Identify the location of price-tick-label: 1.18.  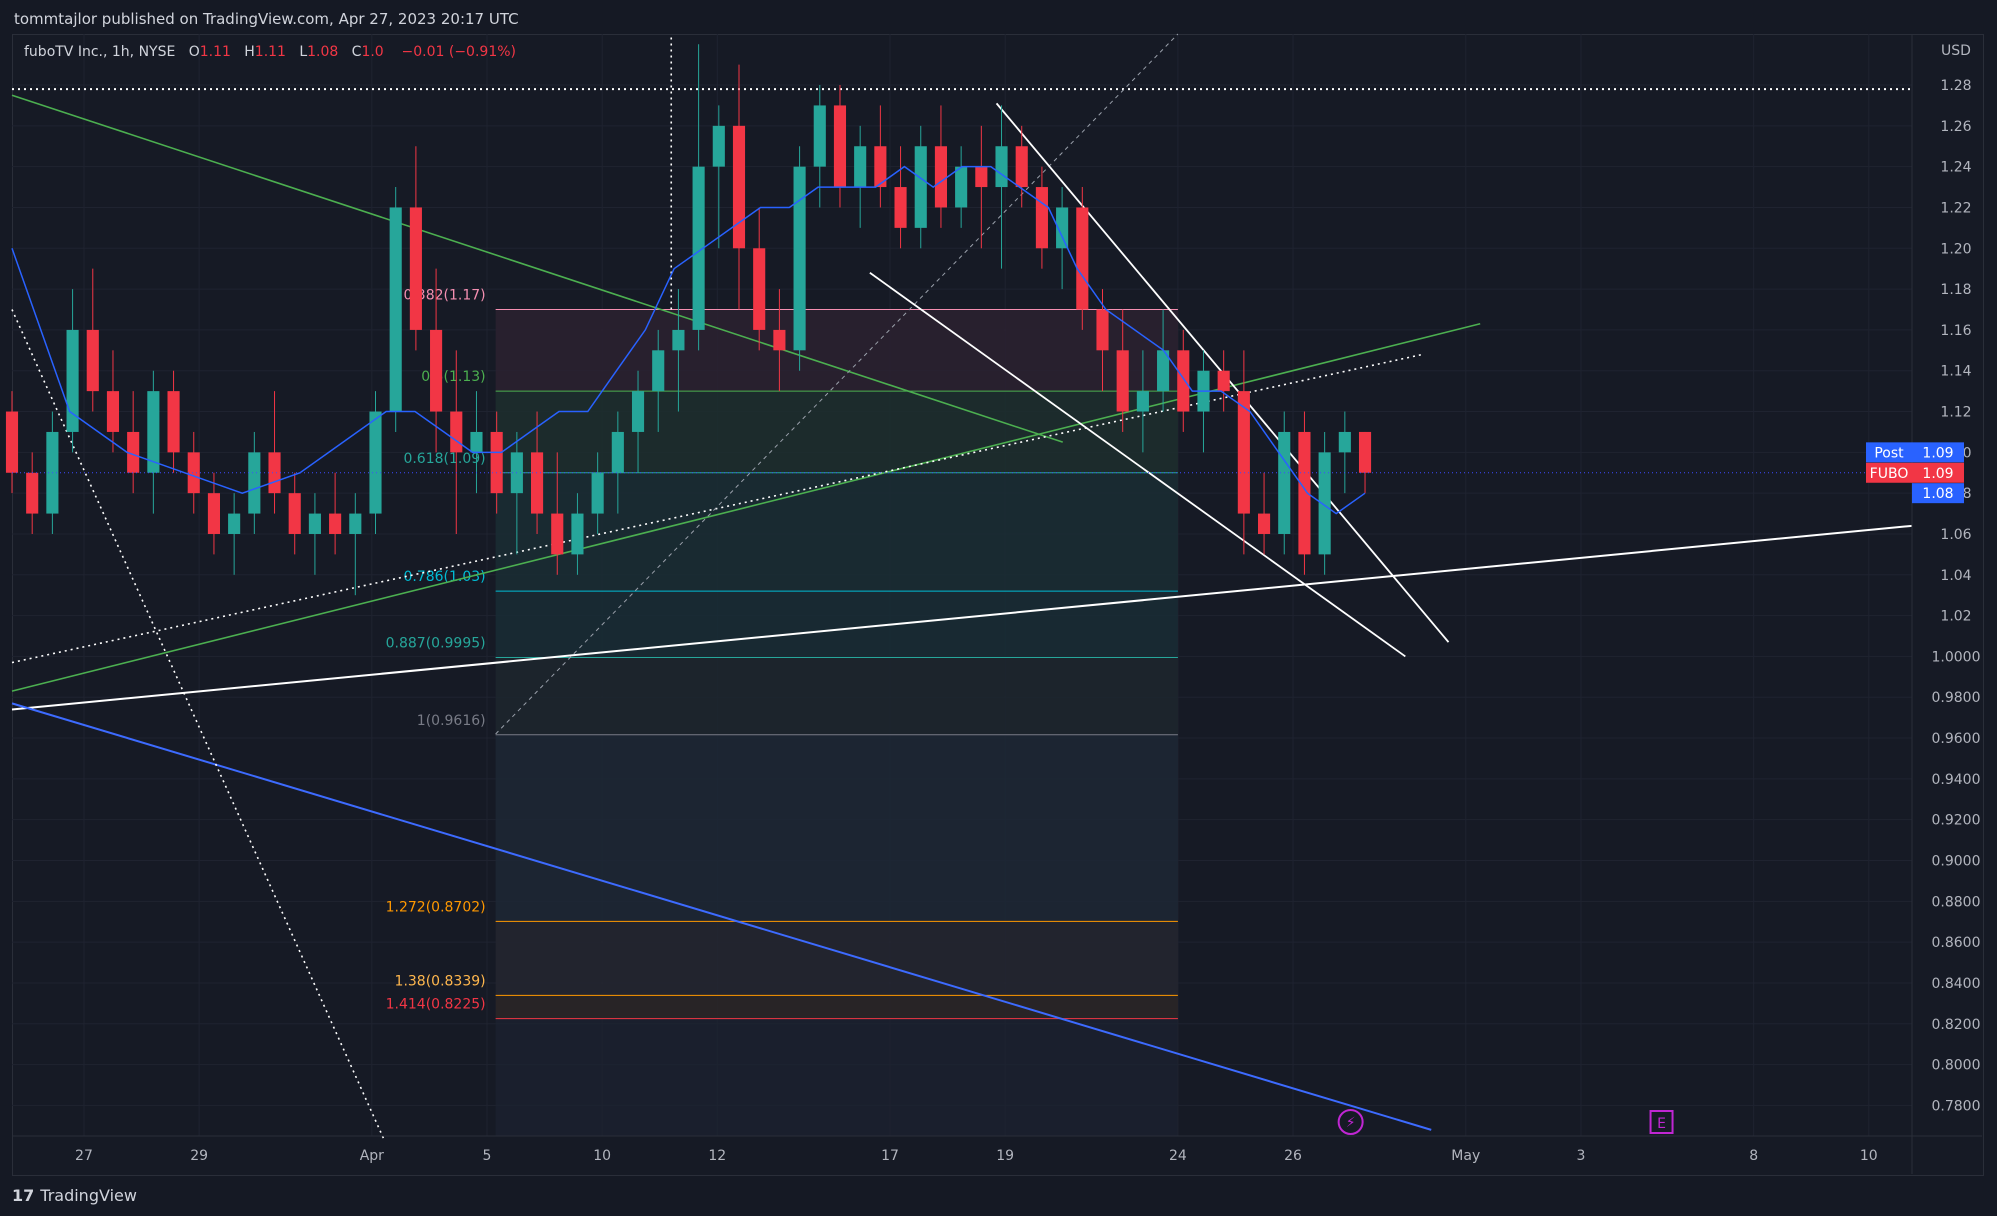
(1955, 290).